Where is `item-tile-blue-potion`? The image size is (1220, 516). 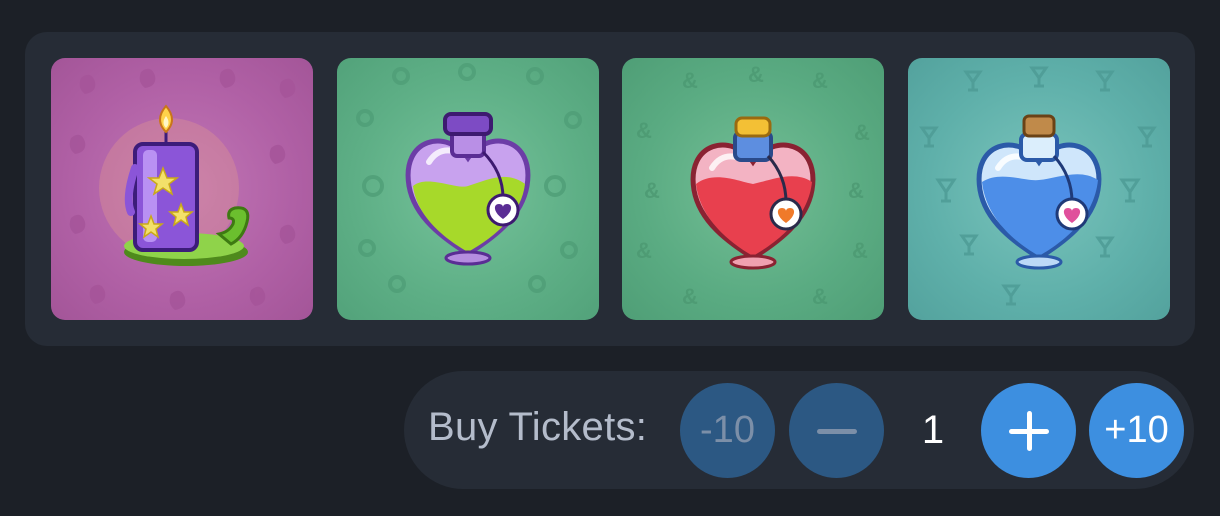
item-tile-blue-potion is located at coordinates (1039, 189).